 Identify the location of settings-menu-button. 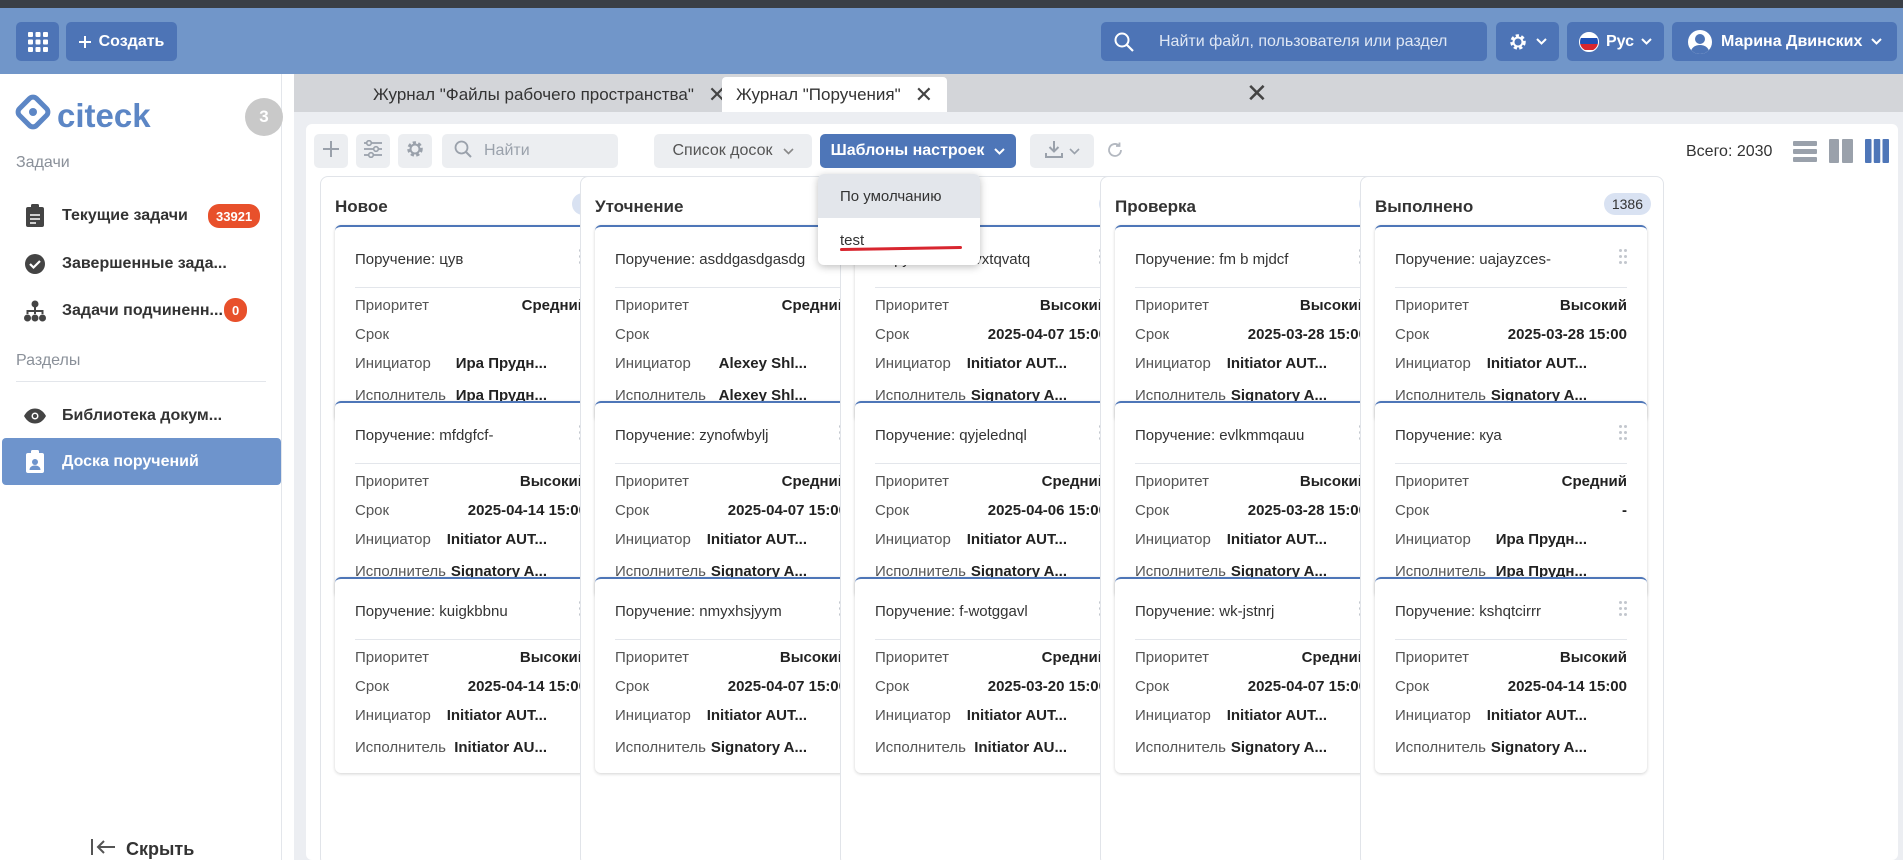
(1527, 41).